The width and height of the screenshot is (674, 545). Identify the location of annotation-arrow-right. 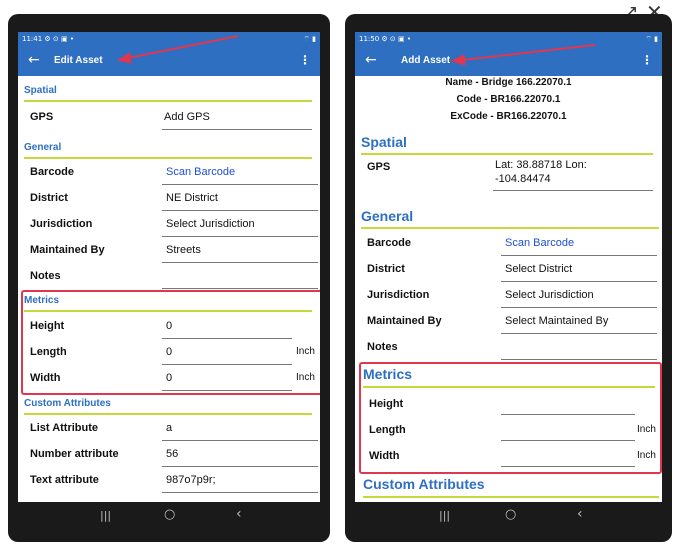
(523, 55).